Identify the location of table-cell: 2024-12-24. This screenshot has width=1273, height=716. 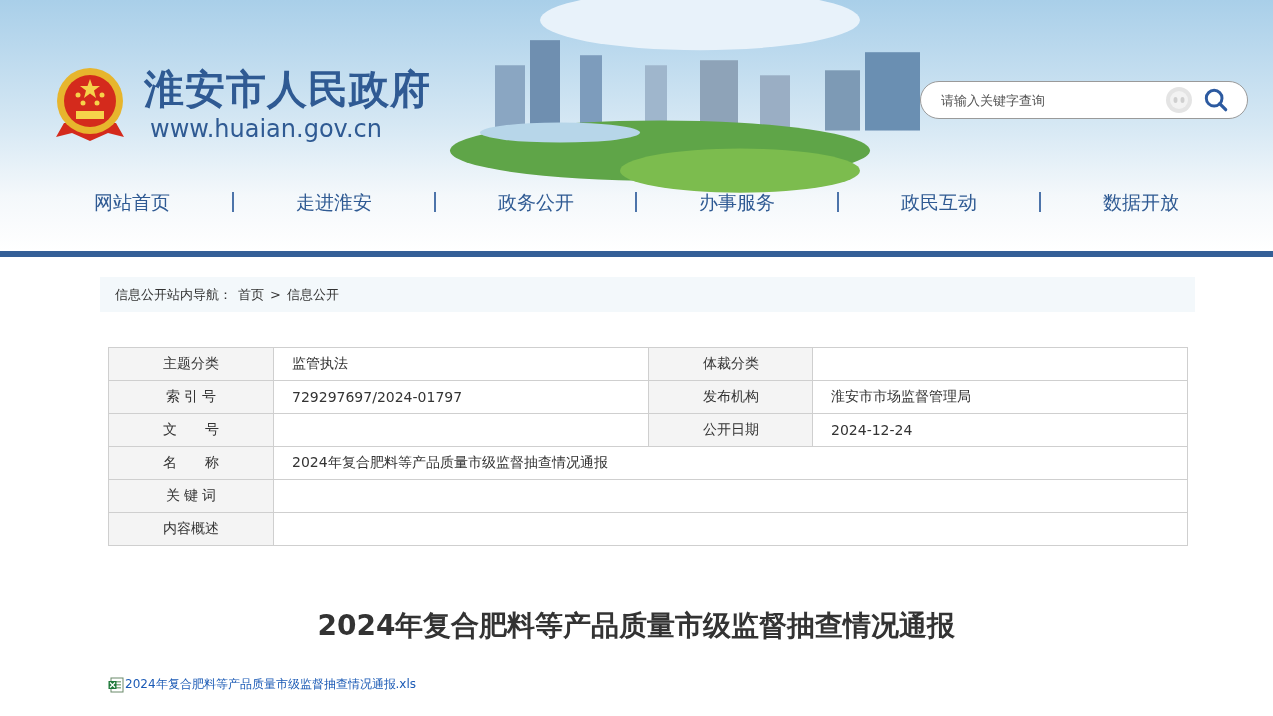
(1000, 430).